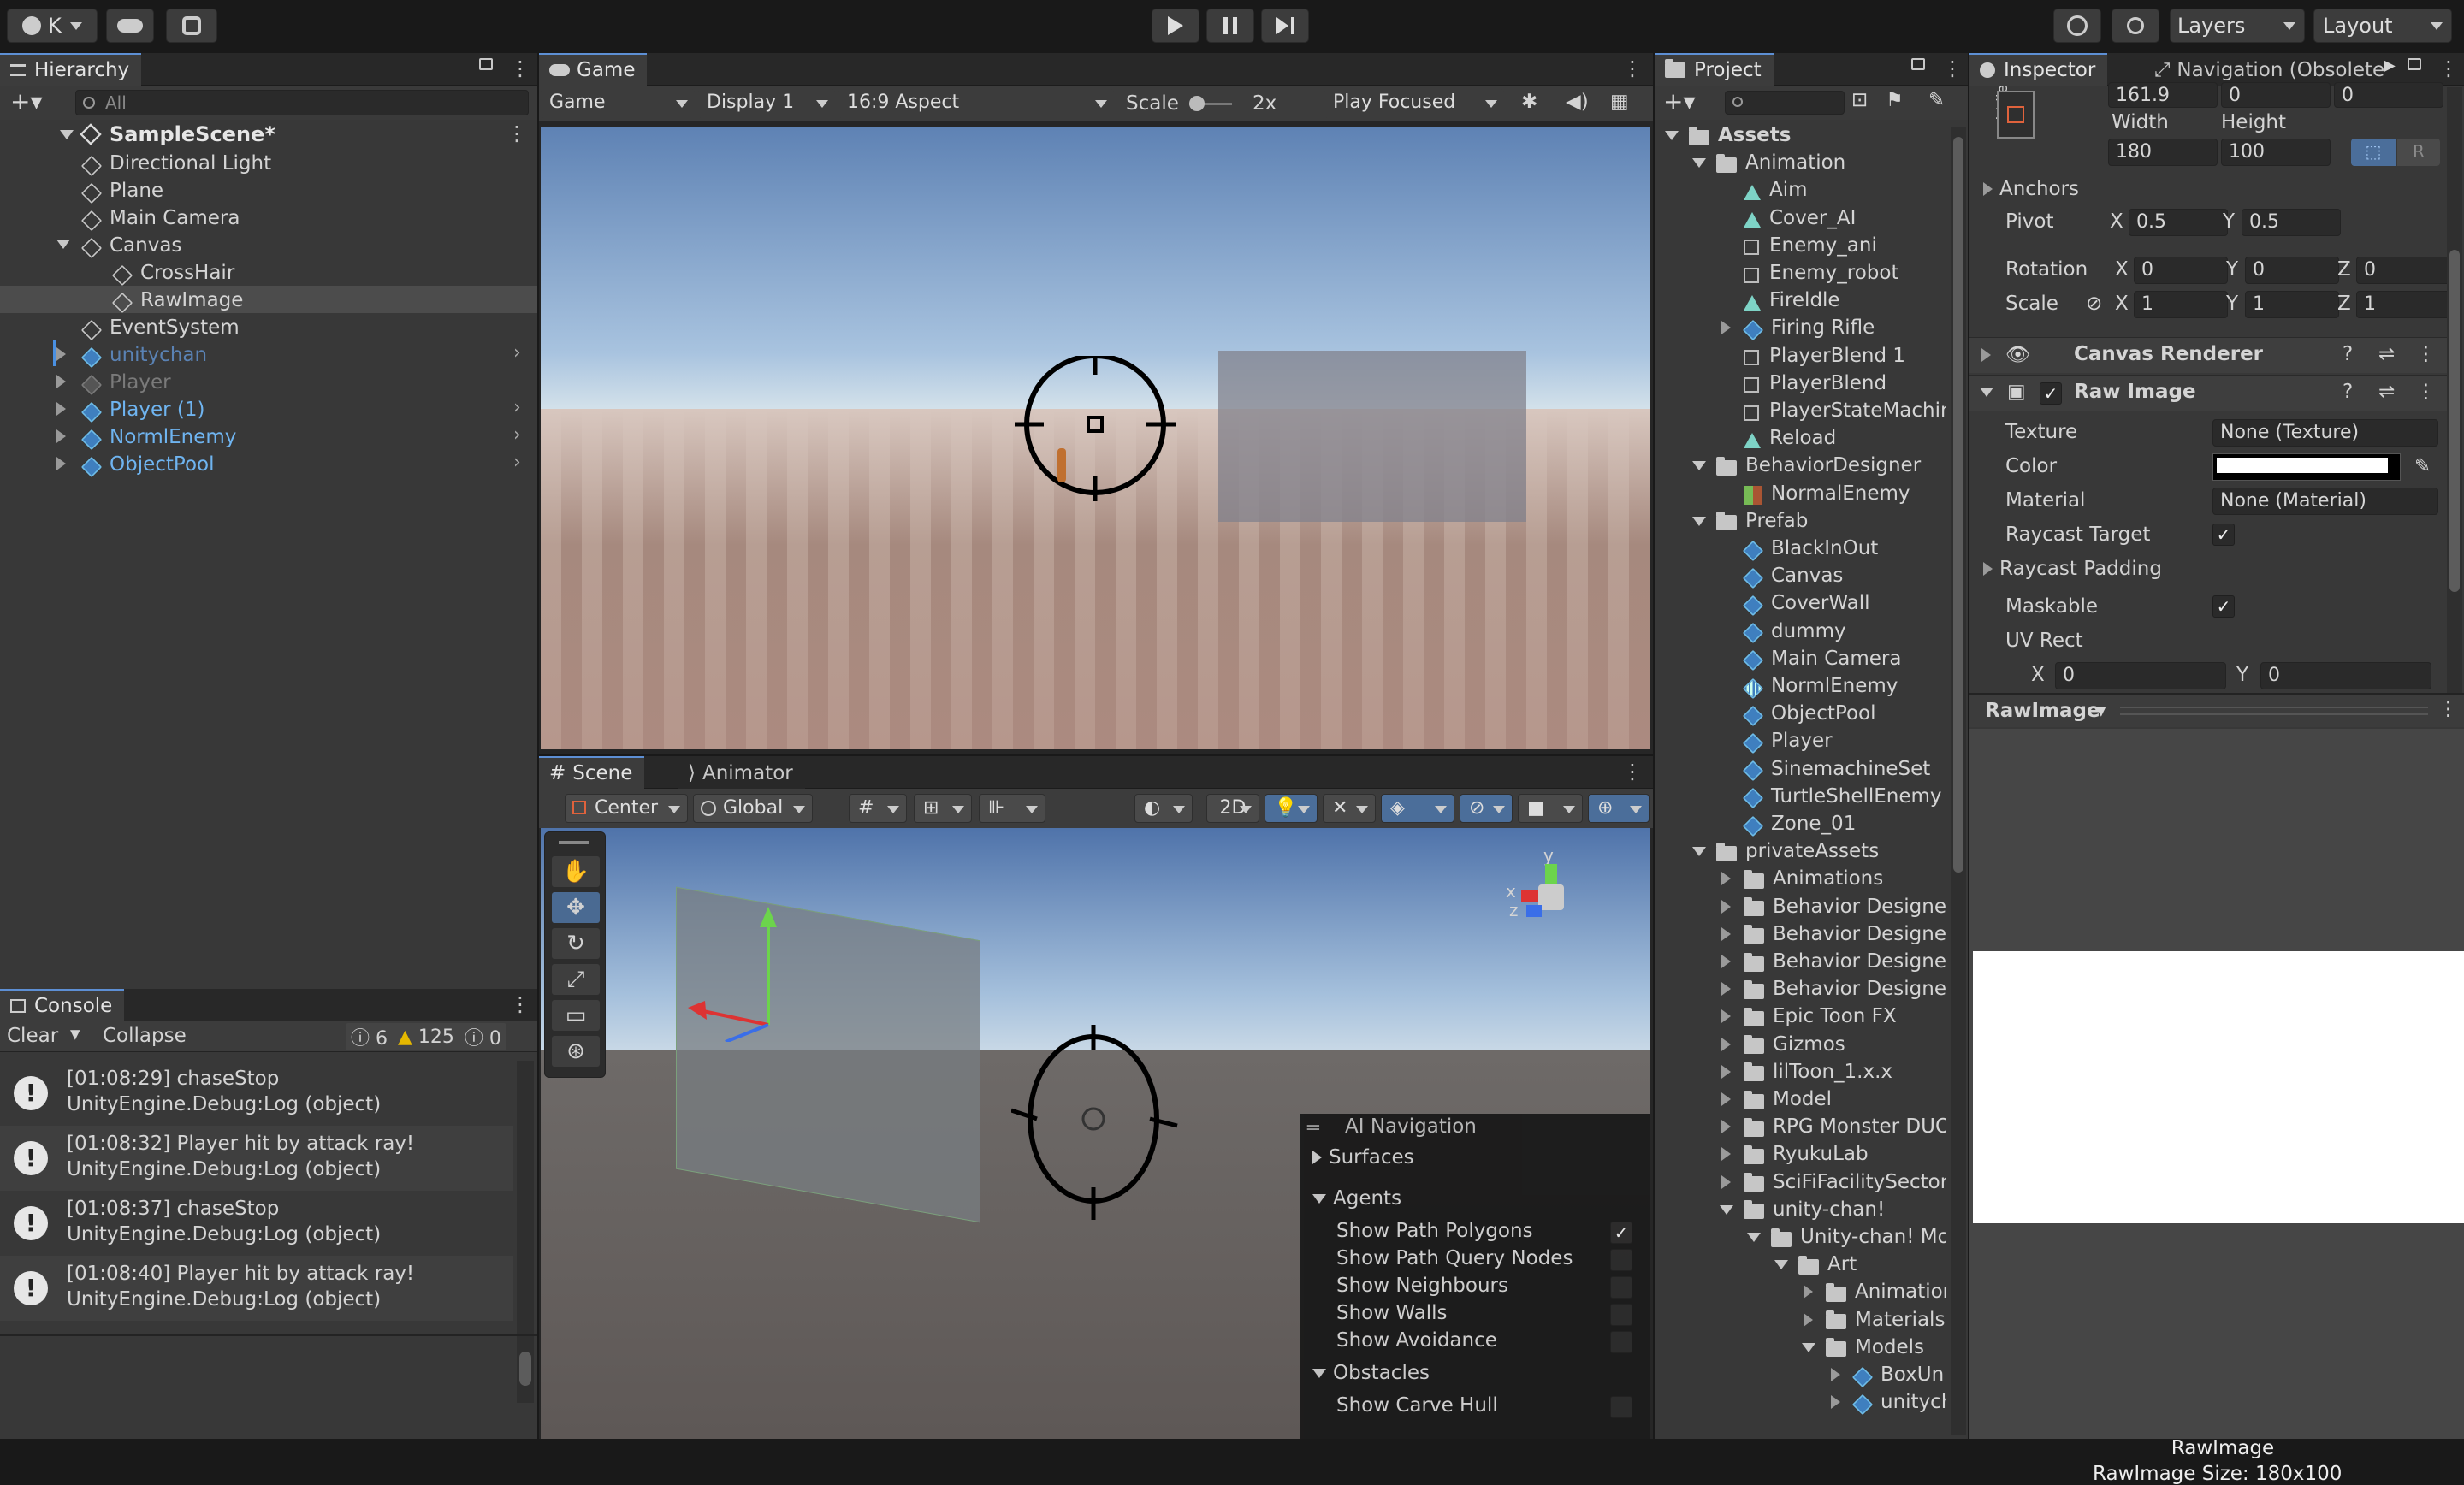 The width and height of the screenshot is (2464, 1485). I want to click on ruler-dropdown: ⊪, so click(1012, 808).